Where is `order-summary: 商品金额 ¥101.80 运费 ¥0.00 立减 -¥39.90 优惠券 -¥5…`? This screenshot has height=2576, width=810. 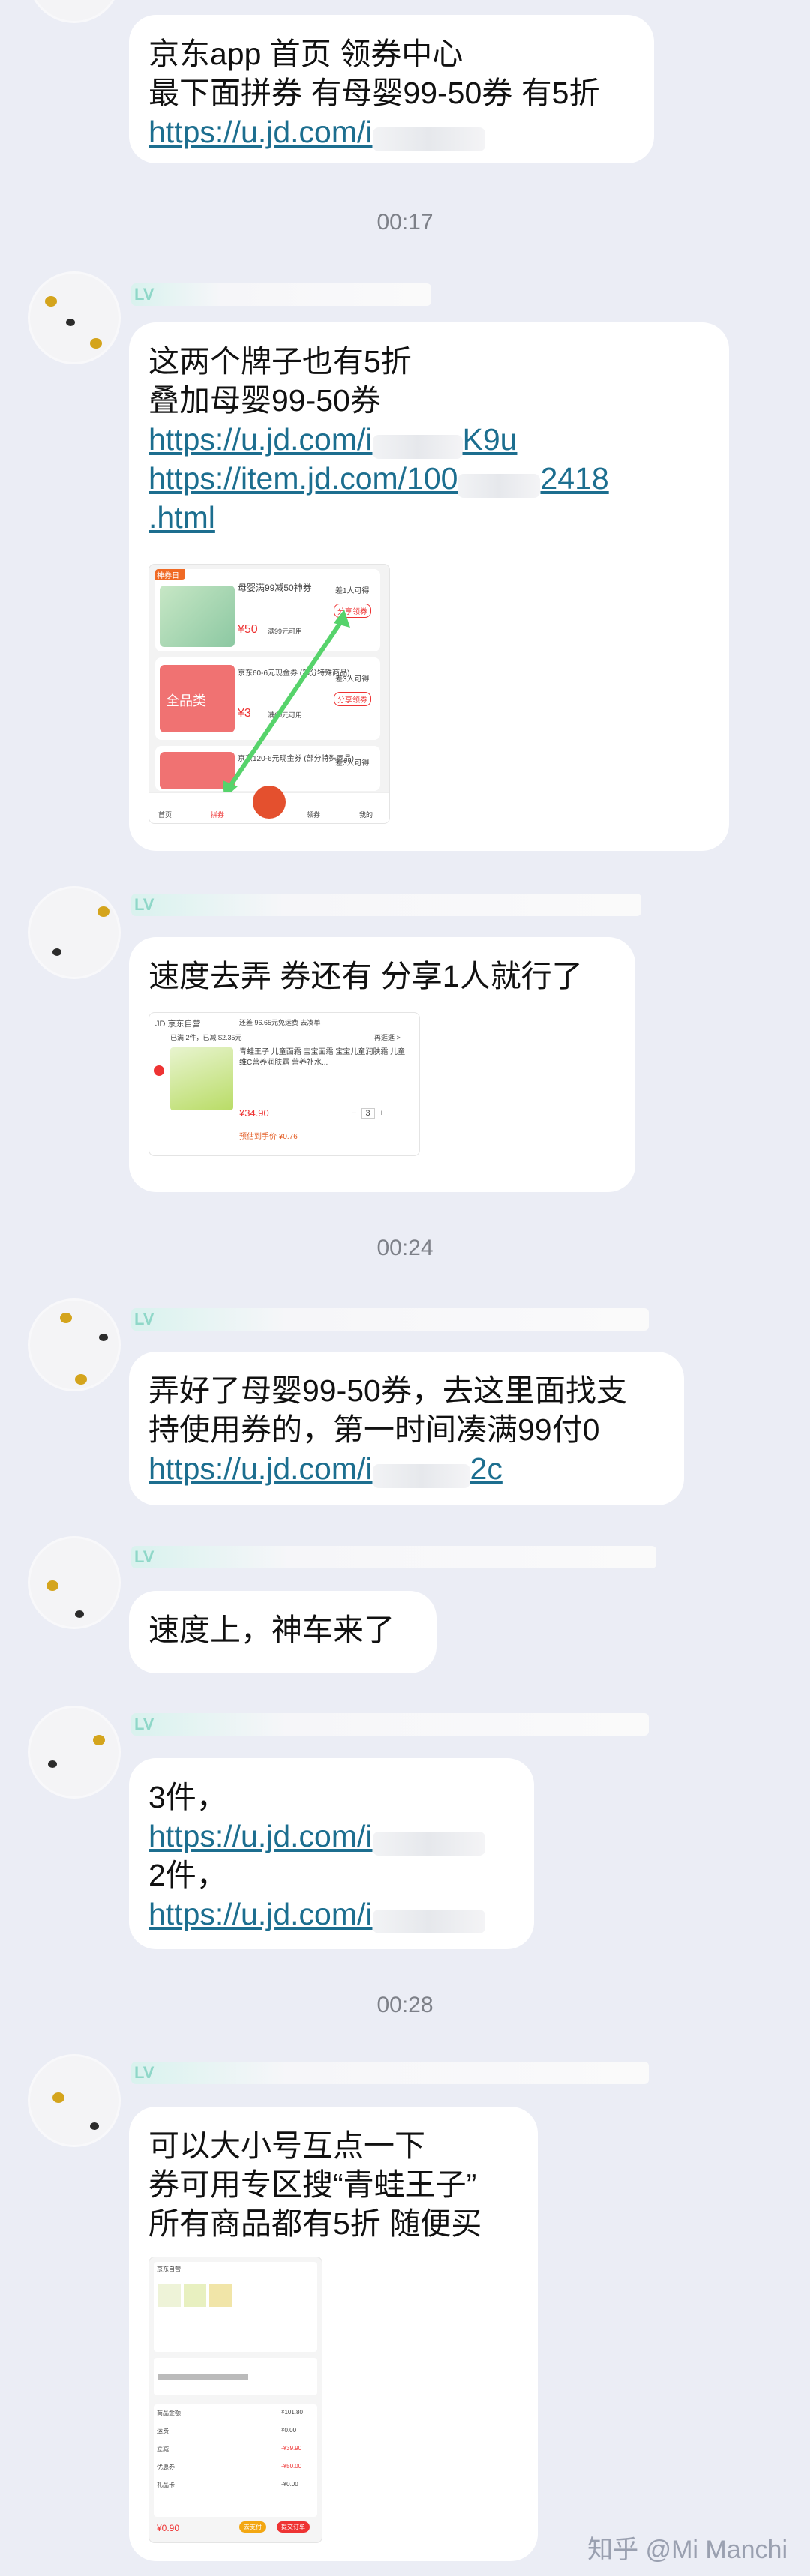 order-summary: 商品金额 ¥101.80 运费 ¥0.00 立减 -¥39.90 优惠券 -¥5… is located at coordinates (235, 2461).